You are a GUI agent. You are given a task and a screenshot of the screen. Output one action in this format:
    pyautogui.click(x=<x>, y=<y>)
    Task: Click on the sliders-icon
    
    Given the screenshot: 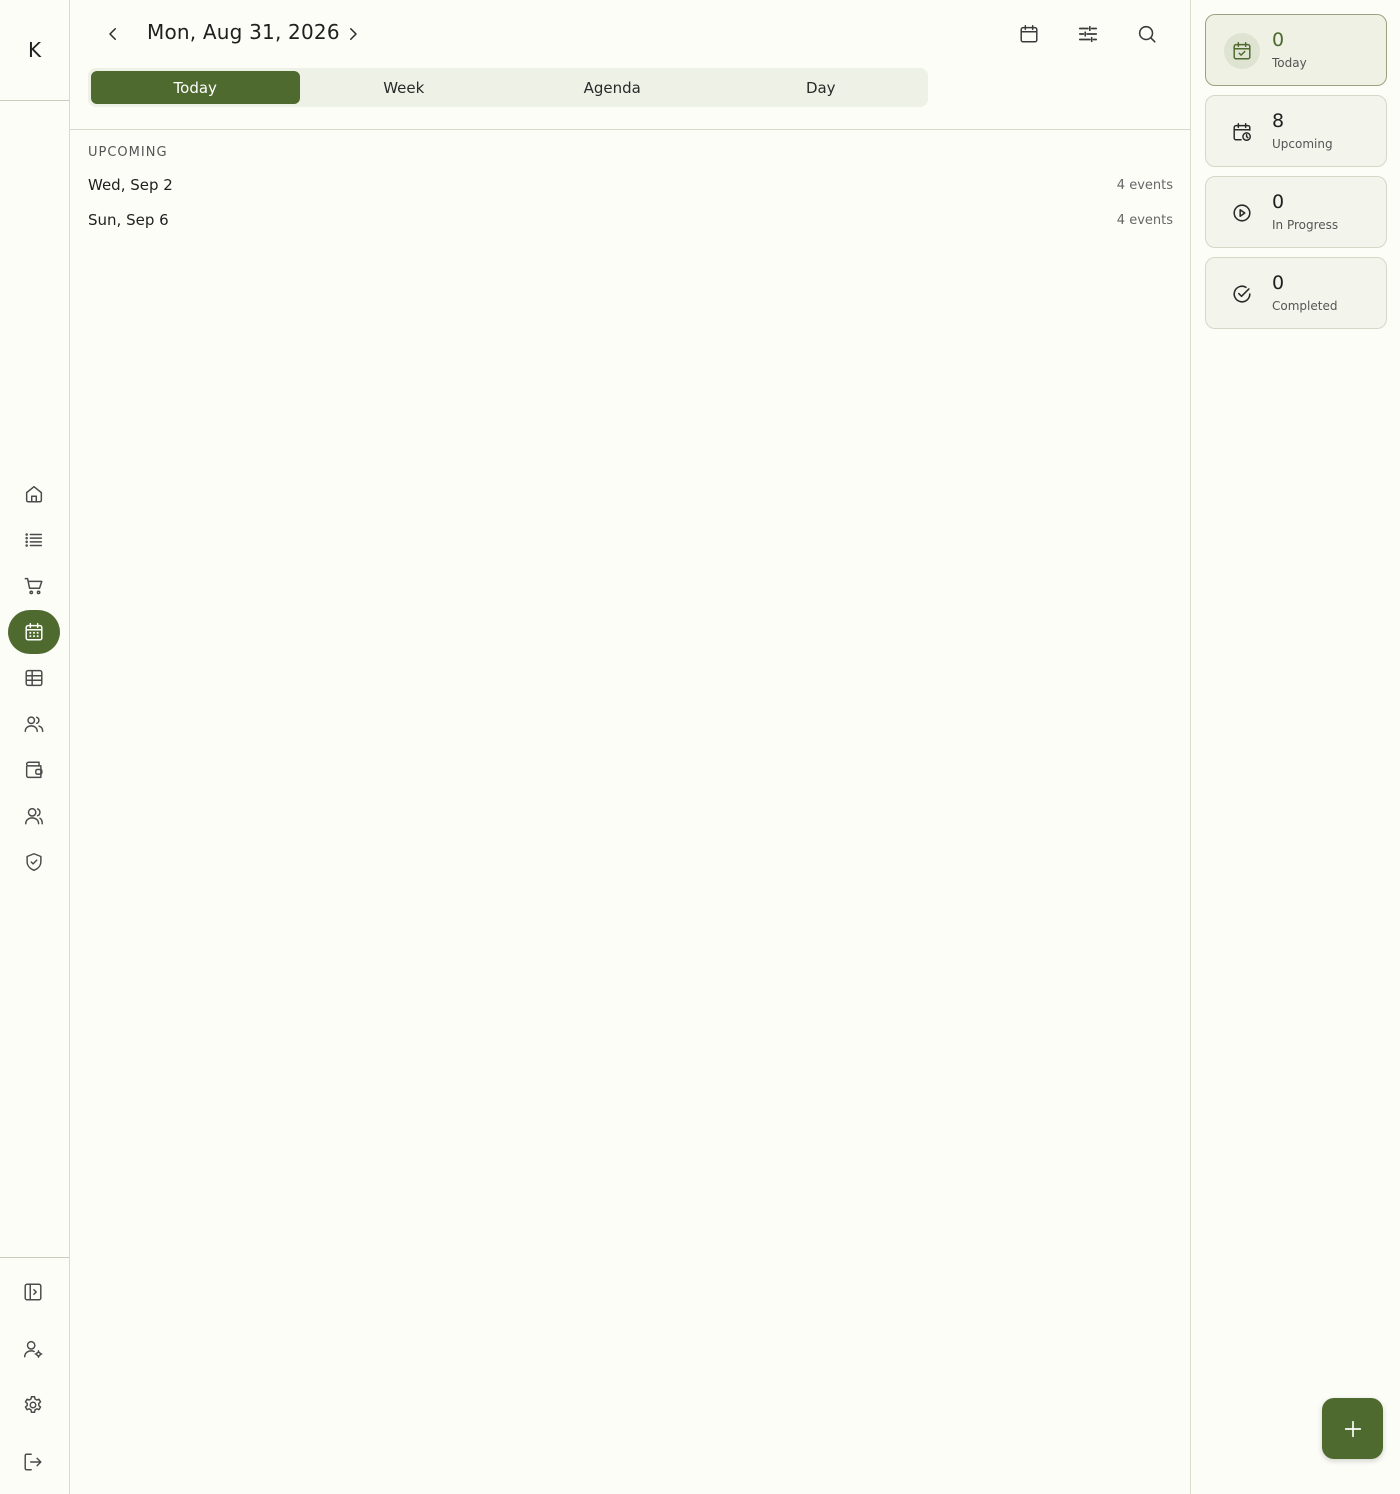 What is the action you would take?
    pyautogui.click(x=1088, y=34)
    